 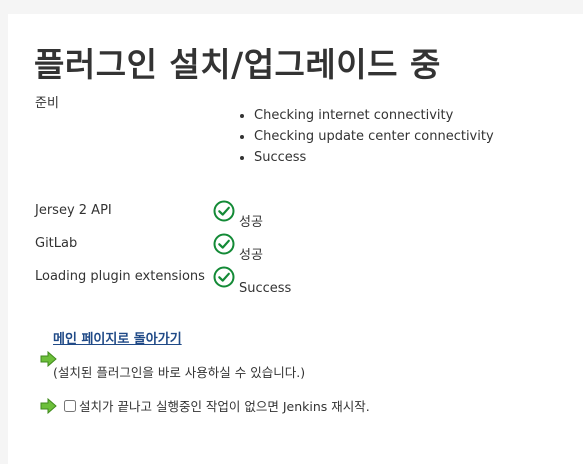 I want to click on step-item: Checking update center connectivity, so click(x=374, y=136).